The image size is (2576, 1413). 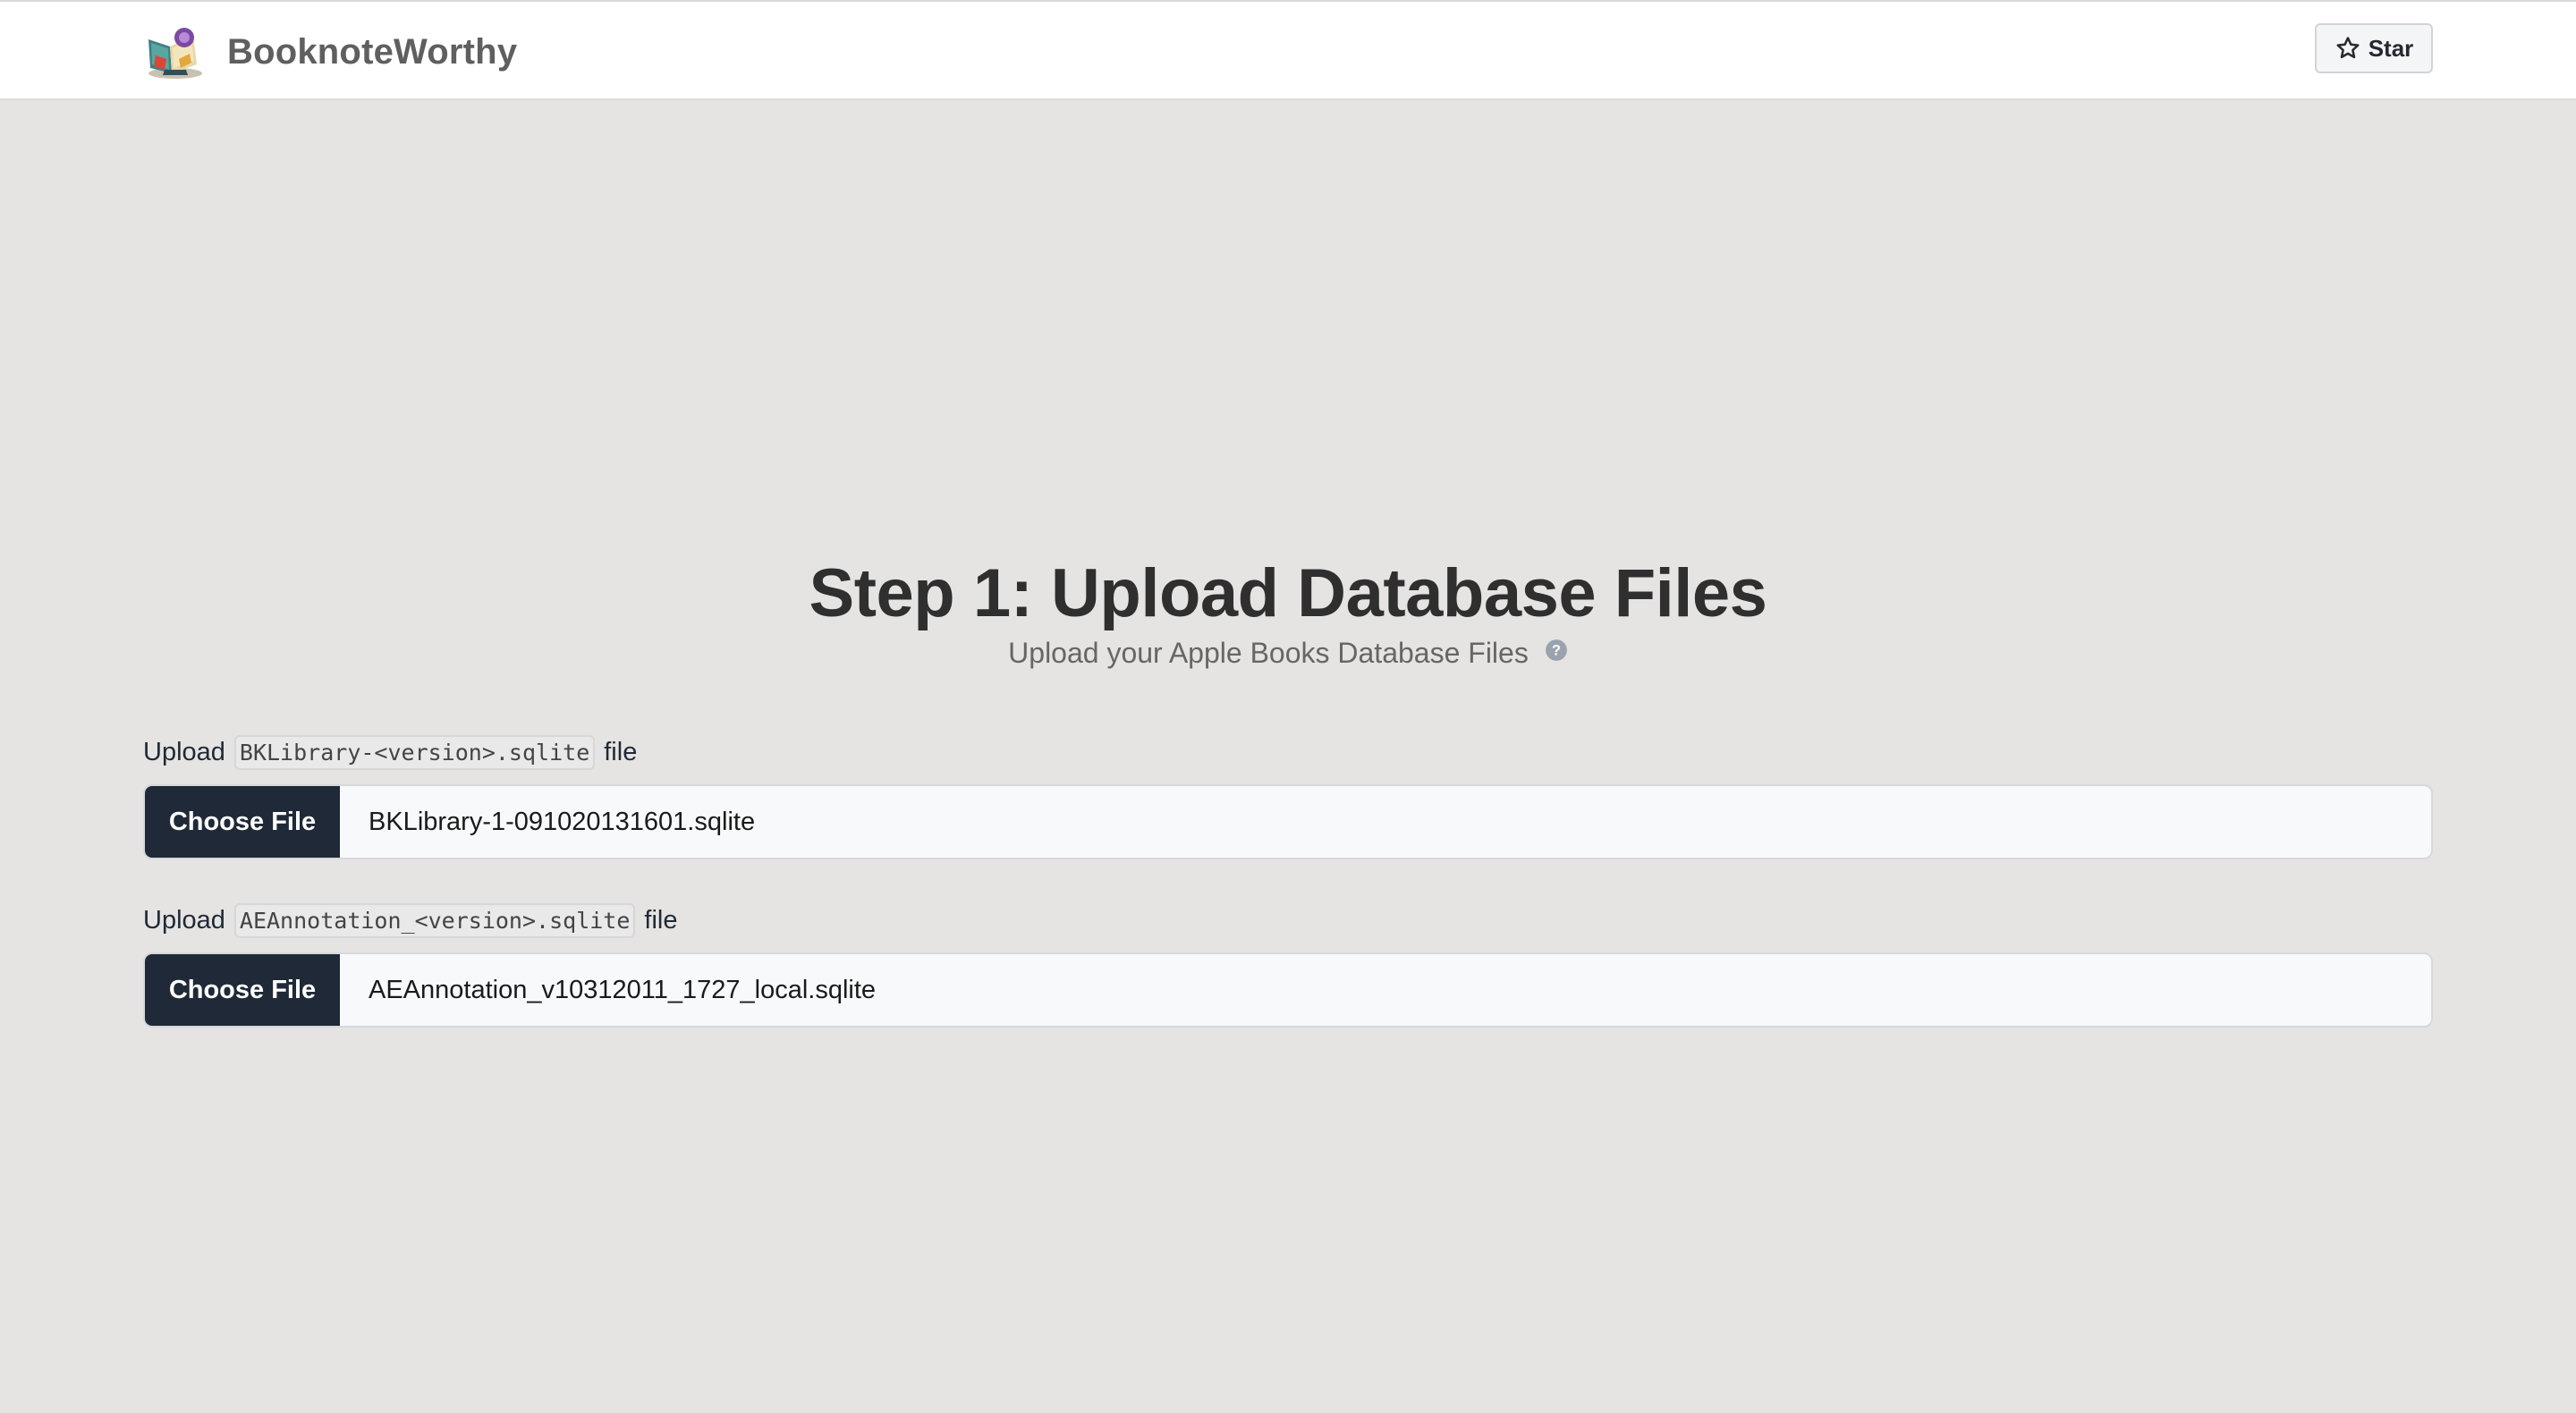 I want to click on page-subtitle: Upload your Apple Books Database Files, so click(x=1268, y=653).